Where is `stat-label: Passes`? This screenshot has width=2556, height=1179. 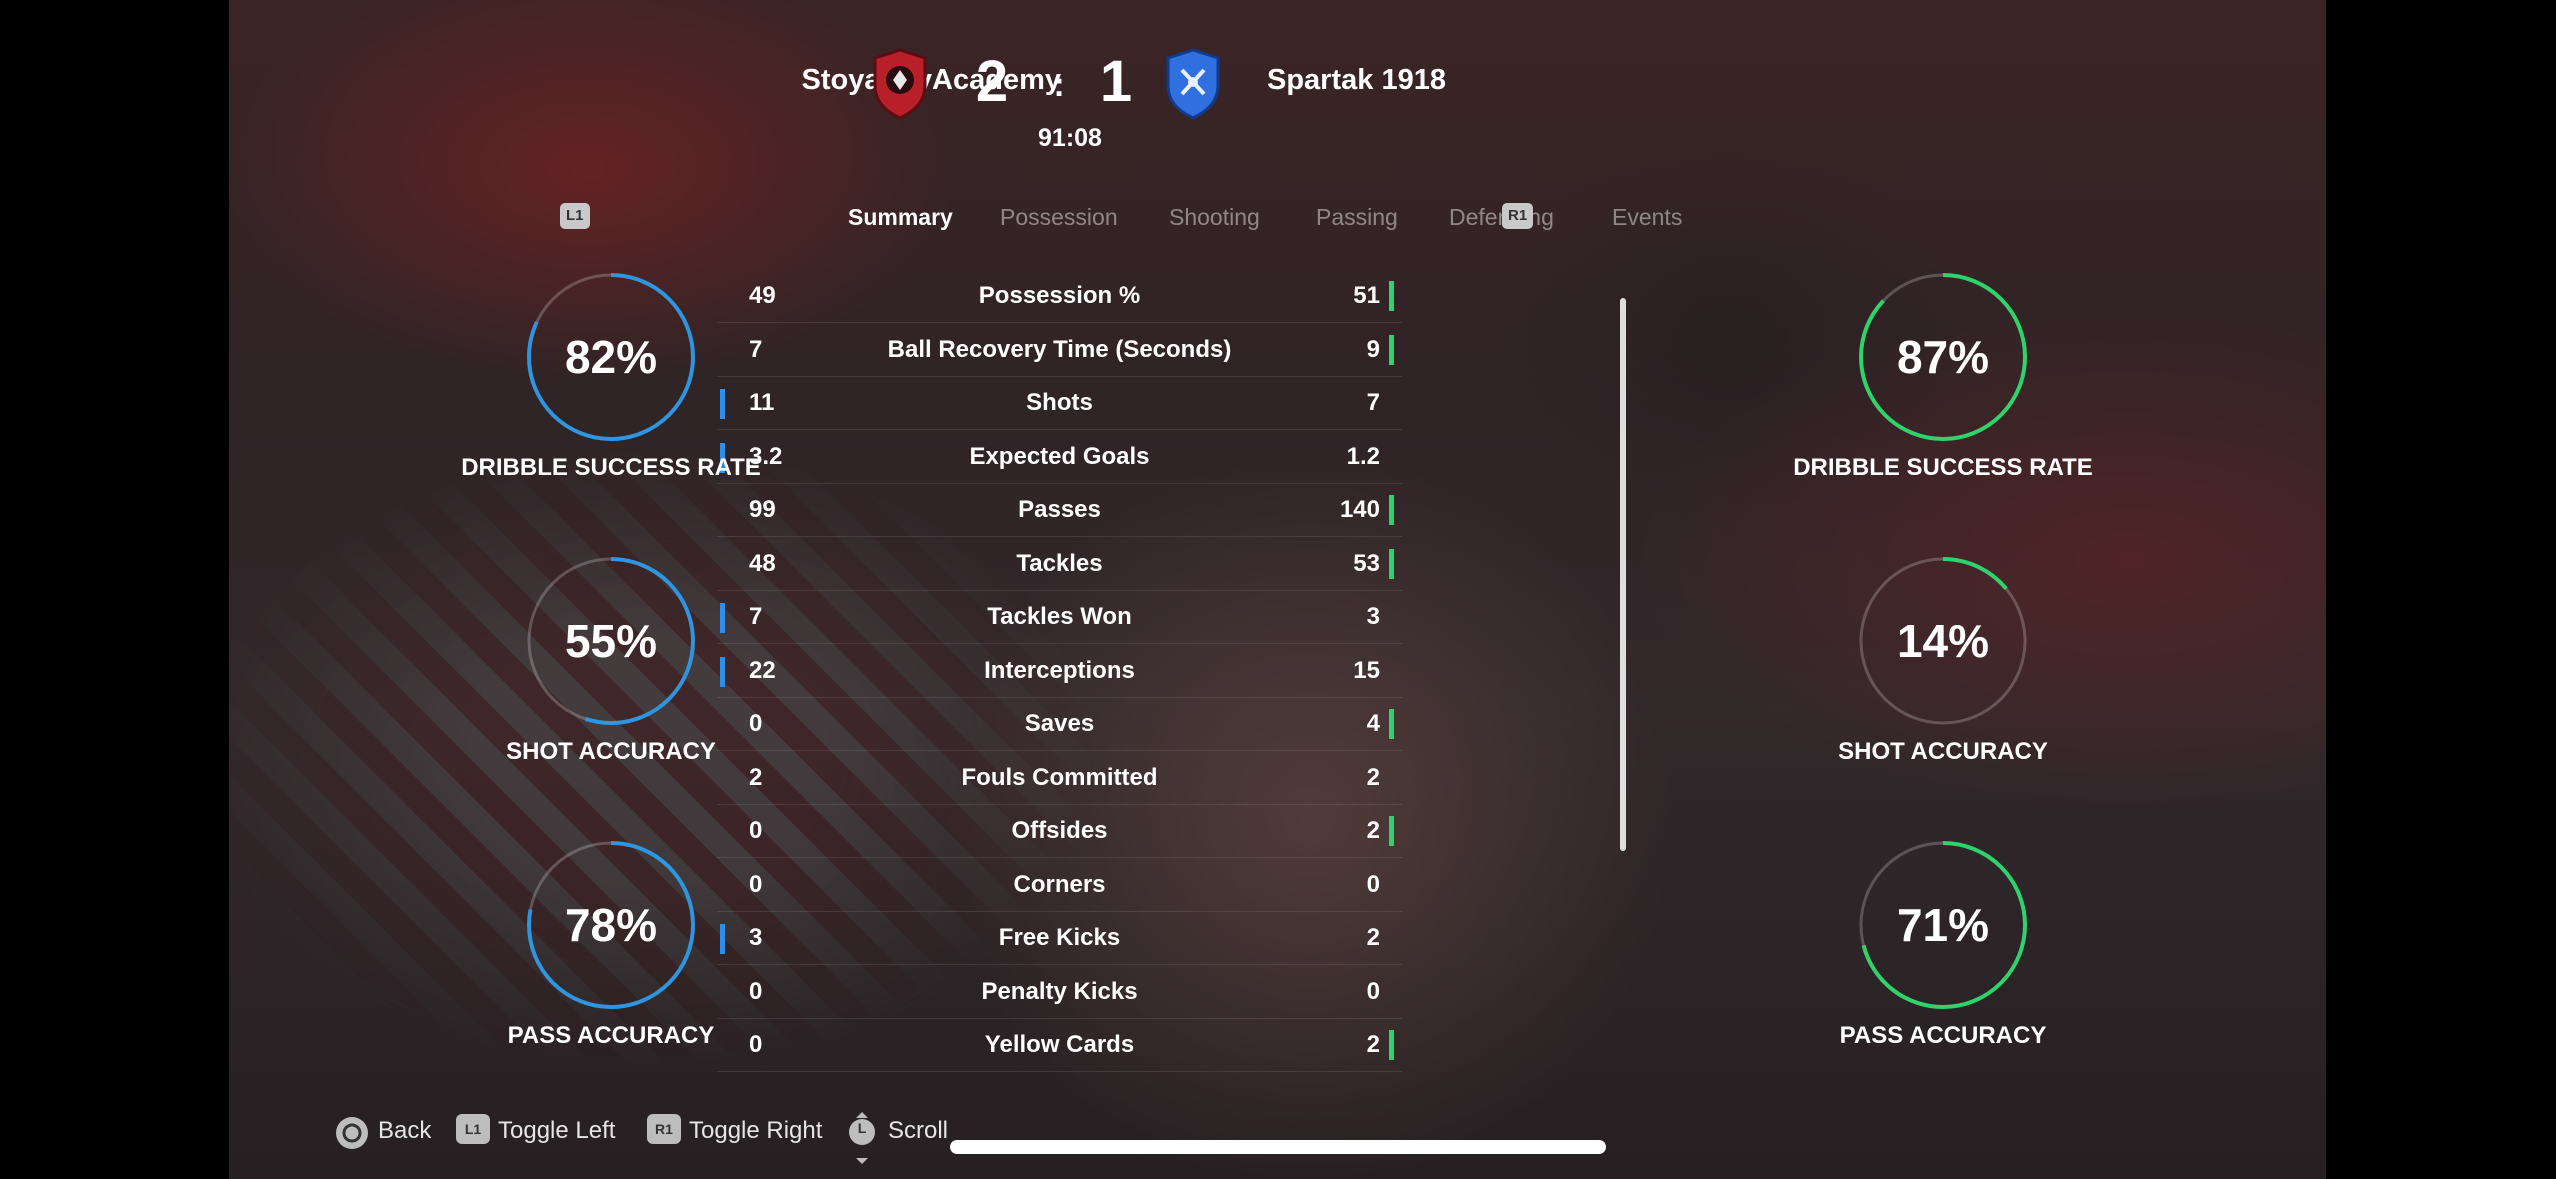
stat-label: Passes is located at coordinates (1059, 509).